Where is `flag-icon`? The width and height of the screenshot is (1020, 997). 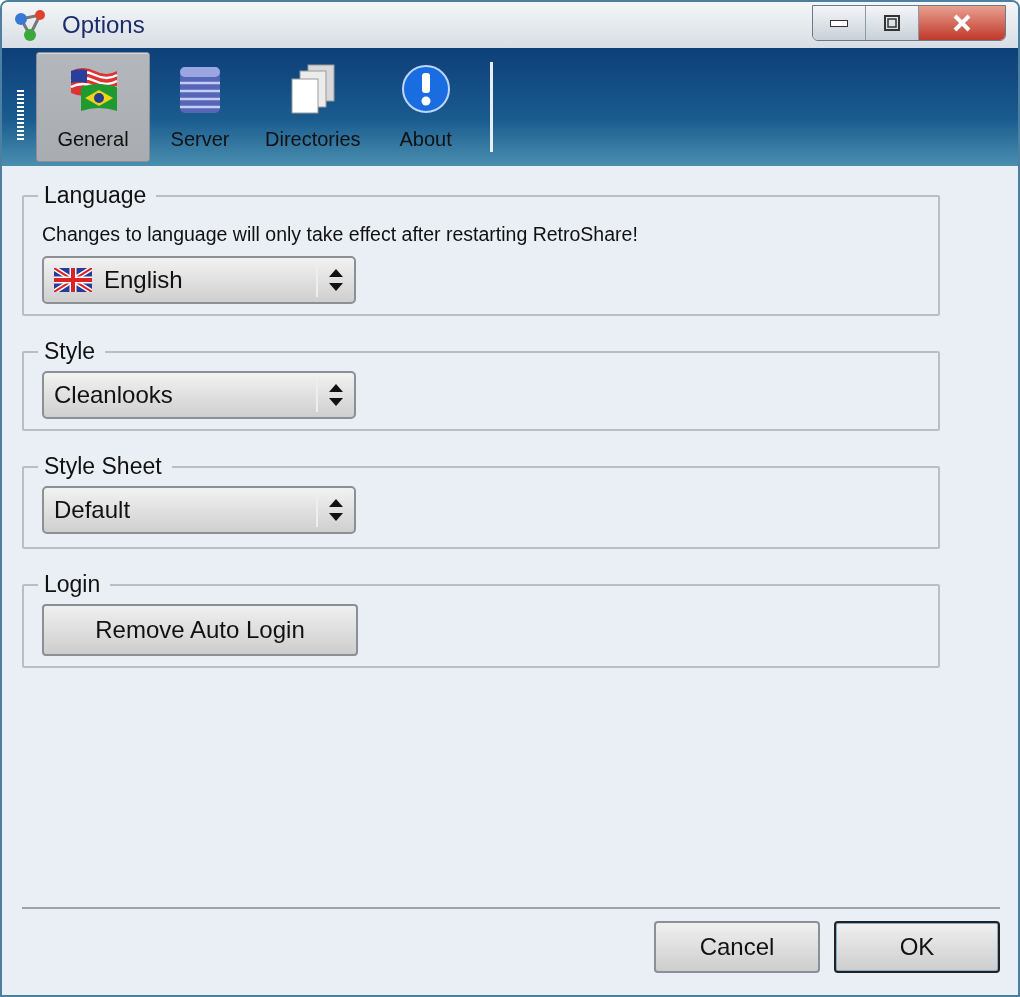 flag-icon is located at coordinates (73, 280).